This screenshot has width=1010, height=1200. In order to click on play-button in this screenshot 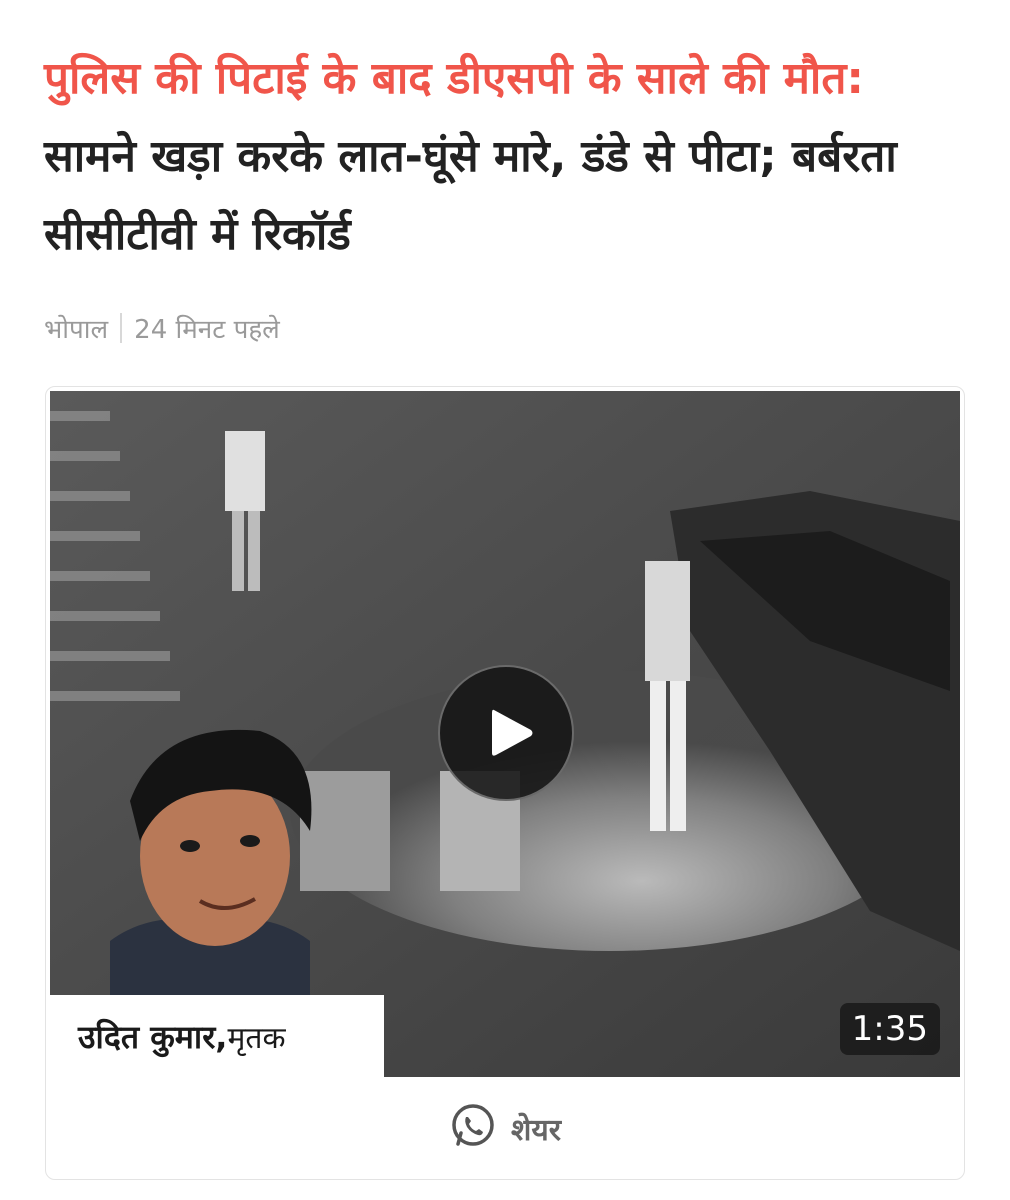, I will do `click(506, 733)`.